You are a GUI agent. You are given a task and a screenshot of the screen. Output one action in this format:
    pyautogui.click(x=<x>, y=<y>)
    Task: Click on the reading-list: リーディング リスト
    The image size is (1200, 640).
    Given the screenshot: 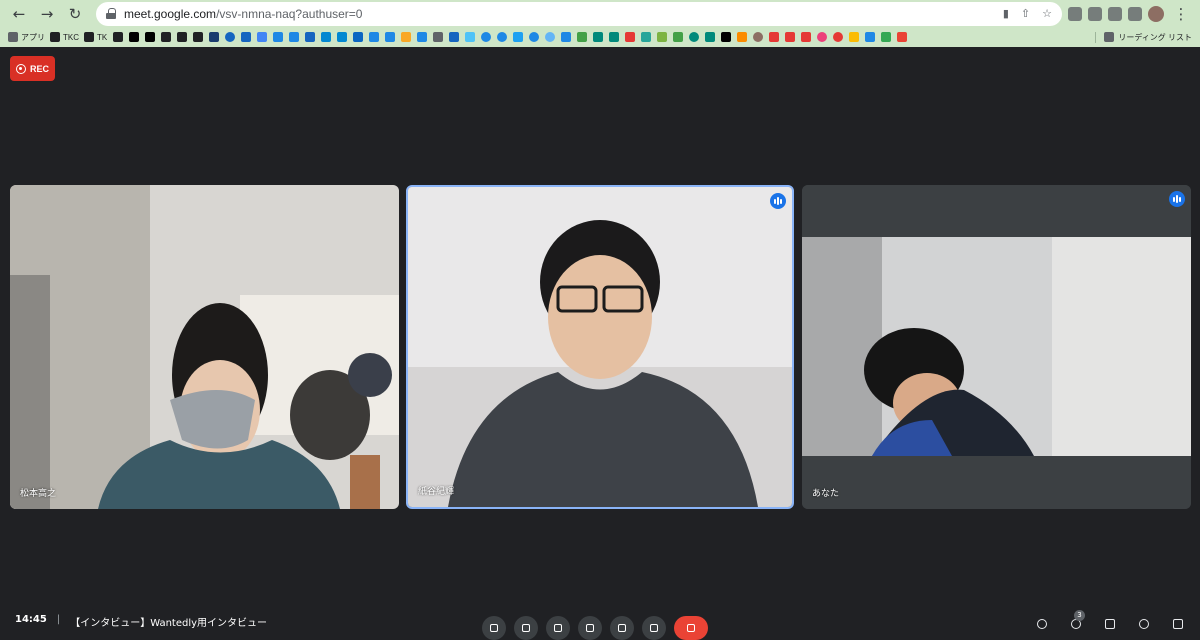 What is the action you would take?
    pyautogui.click(x=1143, y=37)
    